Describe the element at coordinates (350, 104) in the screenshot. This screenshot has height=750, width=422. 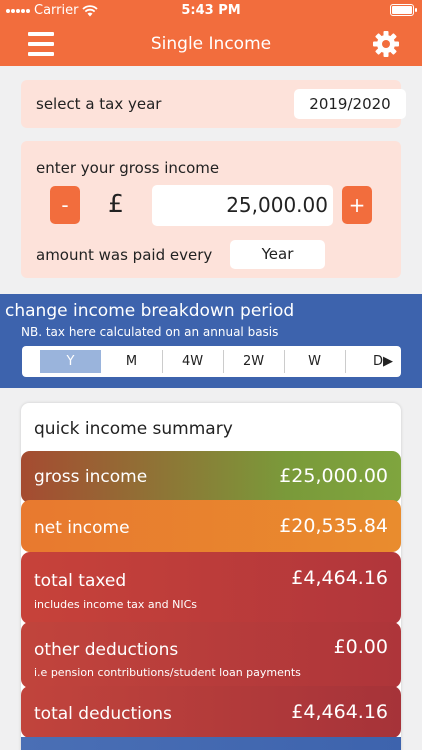
I see `tax-year-selector: 2019/2020` at that location.